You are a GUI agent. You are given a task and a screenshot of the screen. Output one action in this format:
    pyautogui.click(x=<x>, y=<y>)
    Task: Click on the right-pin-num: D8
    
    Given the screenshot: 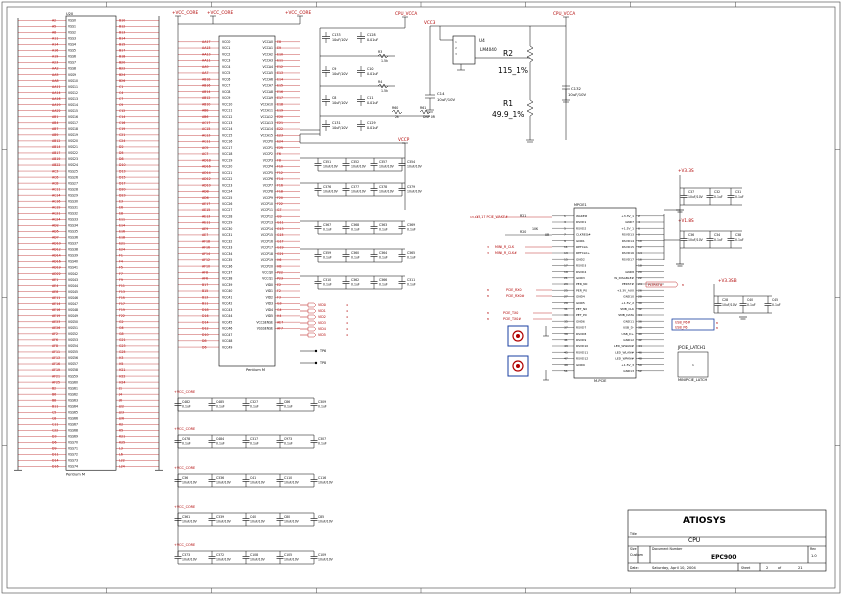 What is the action you would take?
    pyautogui.click(x=121, y=159)
    